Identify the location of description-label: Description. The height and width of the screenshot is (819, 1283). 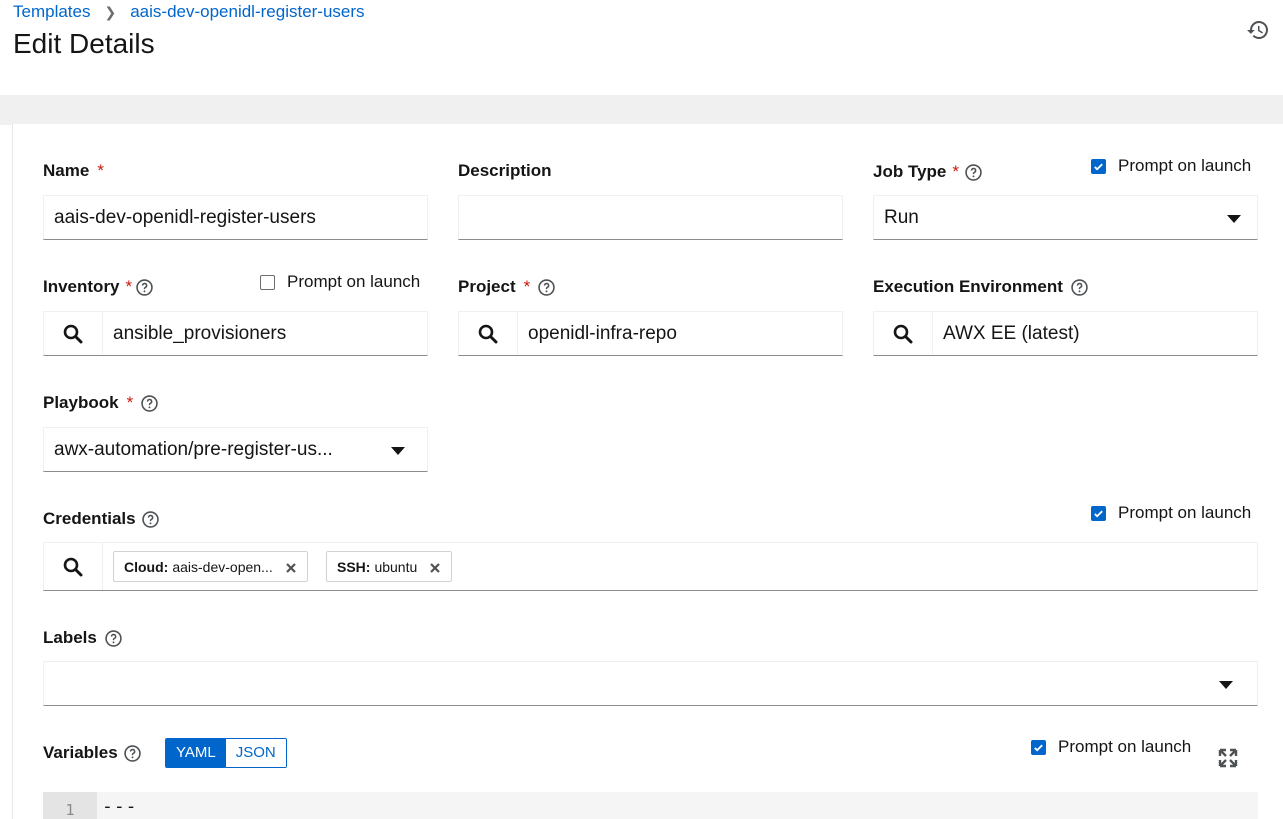
(505, 171).